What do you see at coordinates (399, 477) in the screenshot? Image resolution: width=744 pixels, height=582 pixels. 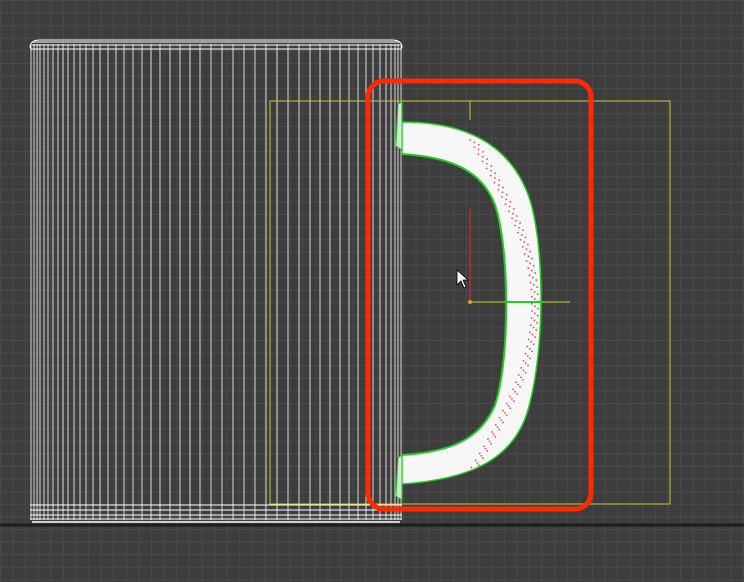 I see `handle-bottom-cap` at bounding box center [399, 477].